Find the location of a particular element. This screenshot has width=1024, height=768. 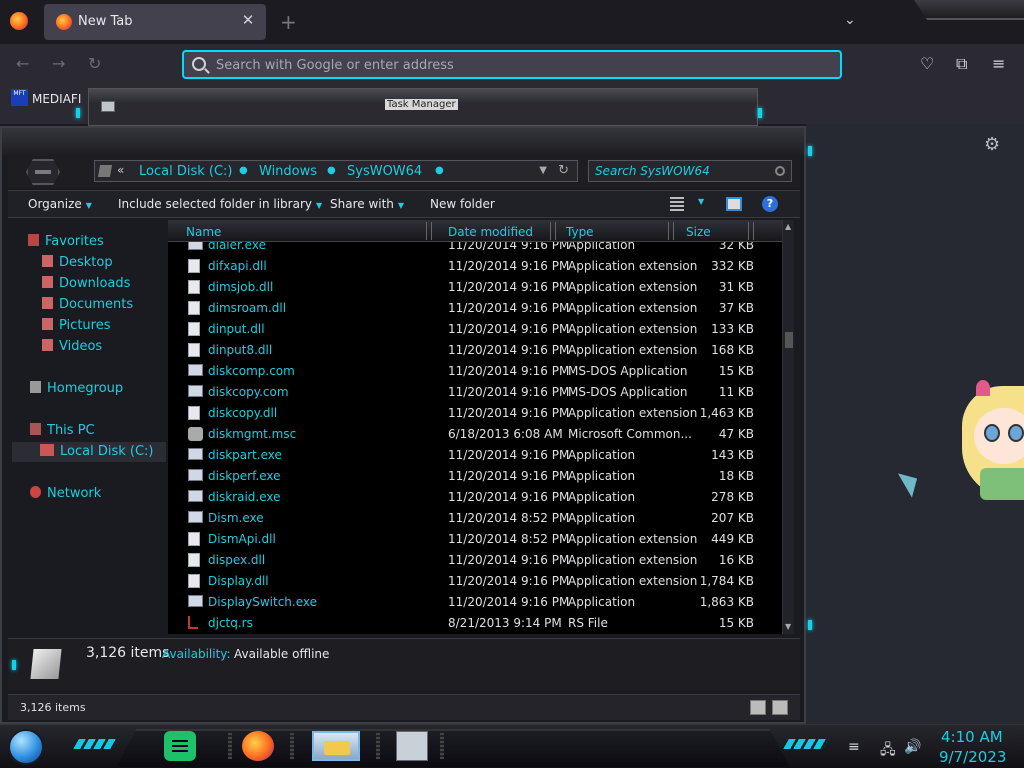

nav-local-disk: Local Disk (C:) is located at coordinates (96, 451).